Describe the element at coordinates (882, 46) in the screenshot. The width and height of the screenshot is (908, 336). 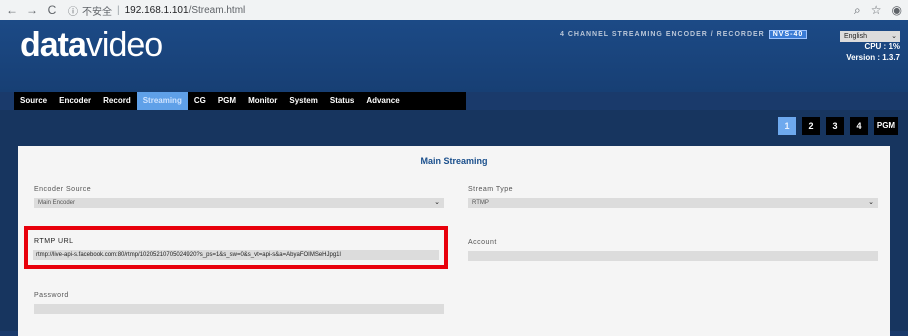
I see `cpu-usage: CPU : 1%` at that location.